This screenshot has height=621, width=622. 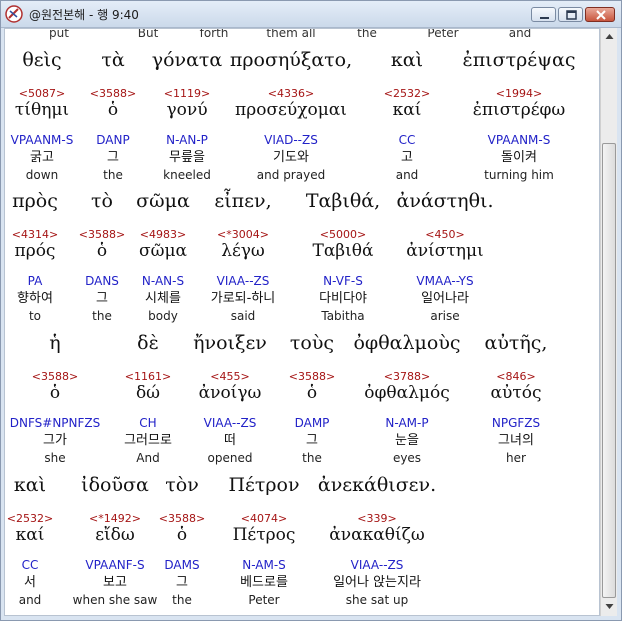 What do you see at coordinates (519, 60) in the screenshot?
I see `greek-word: ἐπιστρέψας` at bounding box center [519, 60].